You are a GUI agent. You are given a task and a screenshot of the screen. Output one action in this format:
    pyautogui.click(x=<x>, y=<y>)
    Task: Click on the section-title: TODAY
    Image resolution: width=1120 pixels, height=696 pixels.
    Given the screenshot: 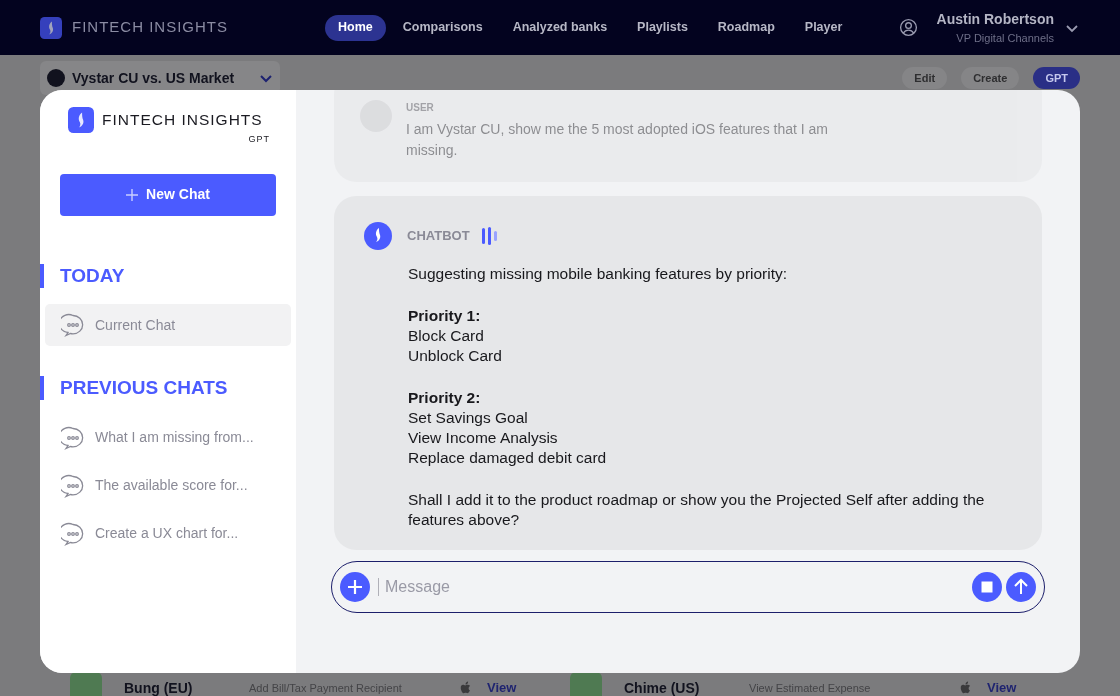 What is the action you would take?
    pyautogui.click(x=92, y=275)
    